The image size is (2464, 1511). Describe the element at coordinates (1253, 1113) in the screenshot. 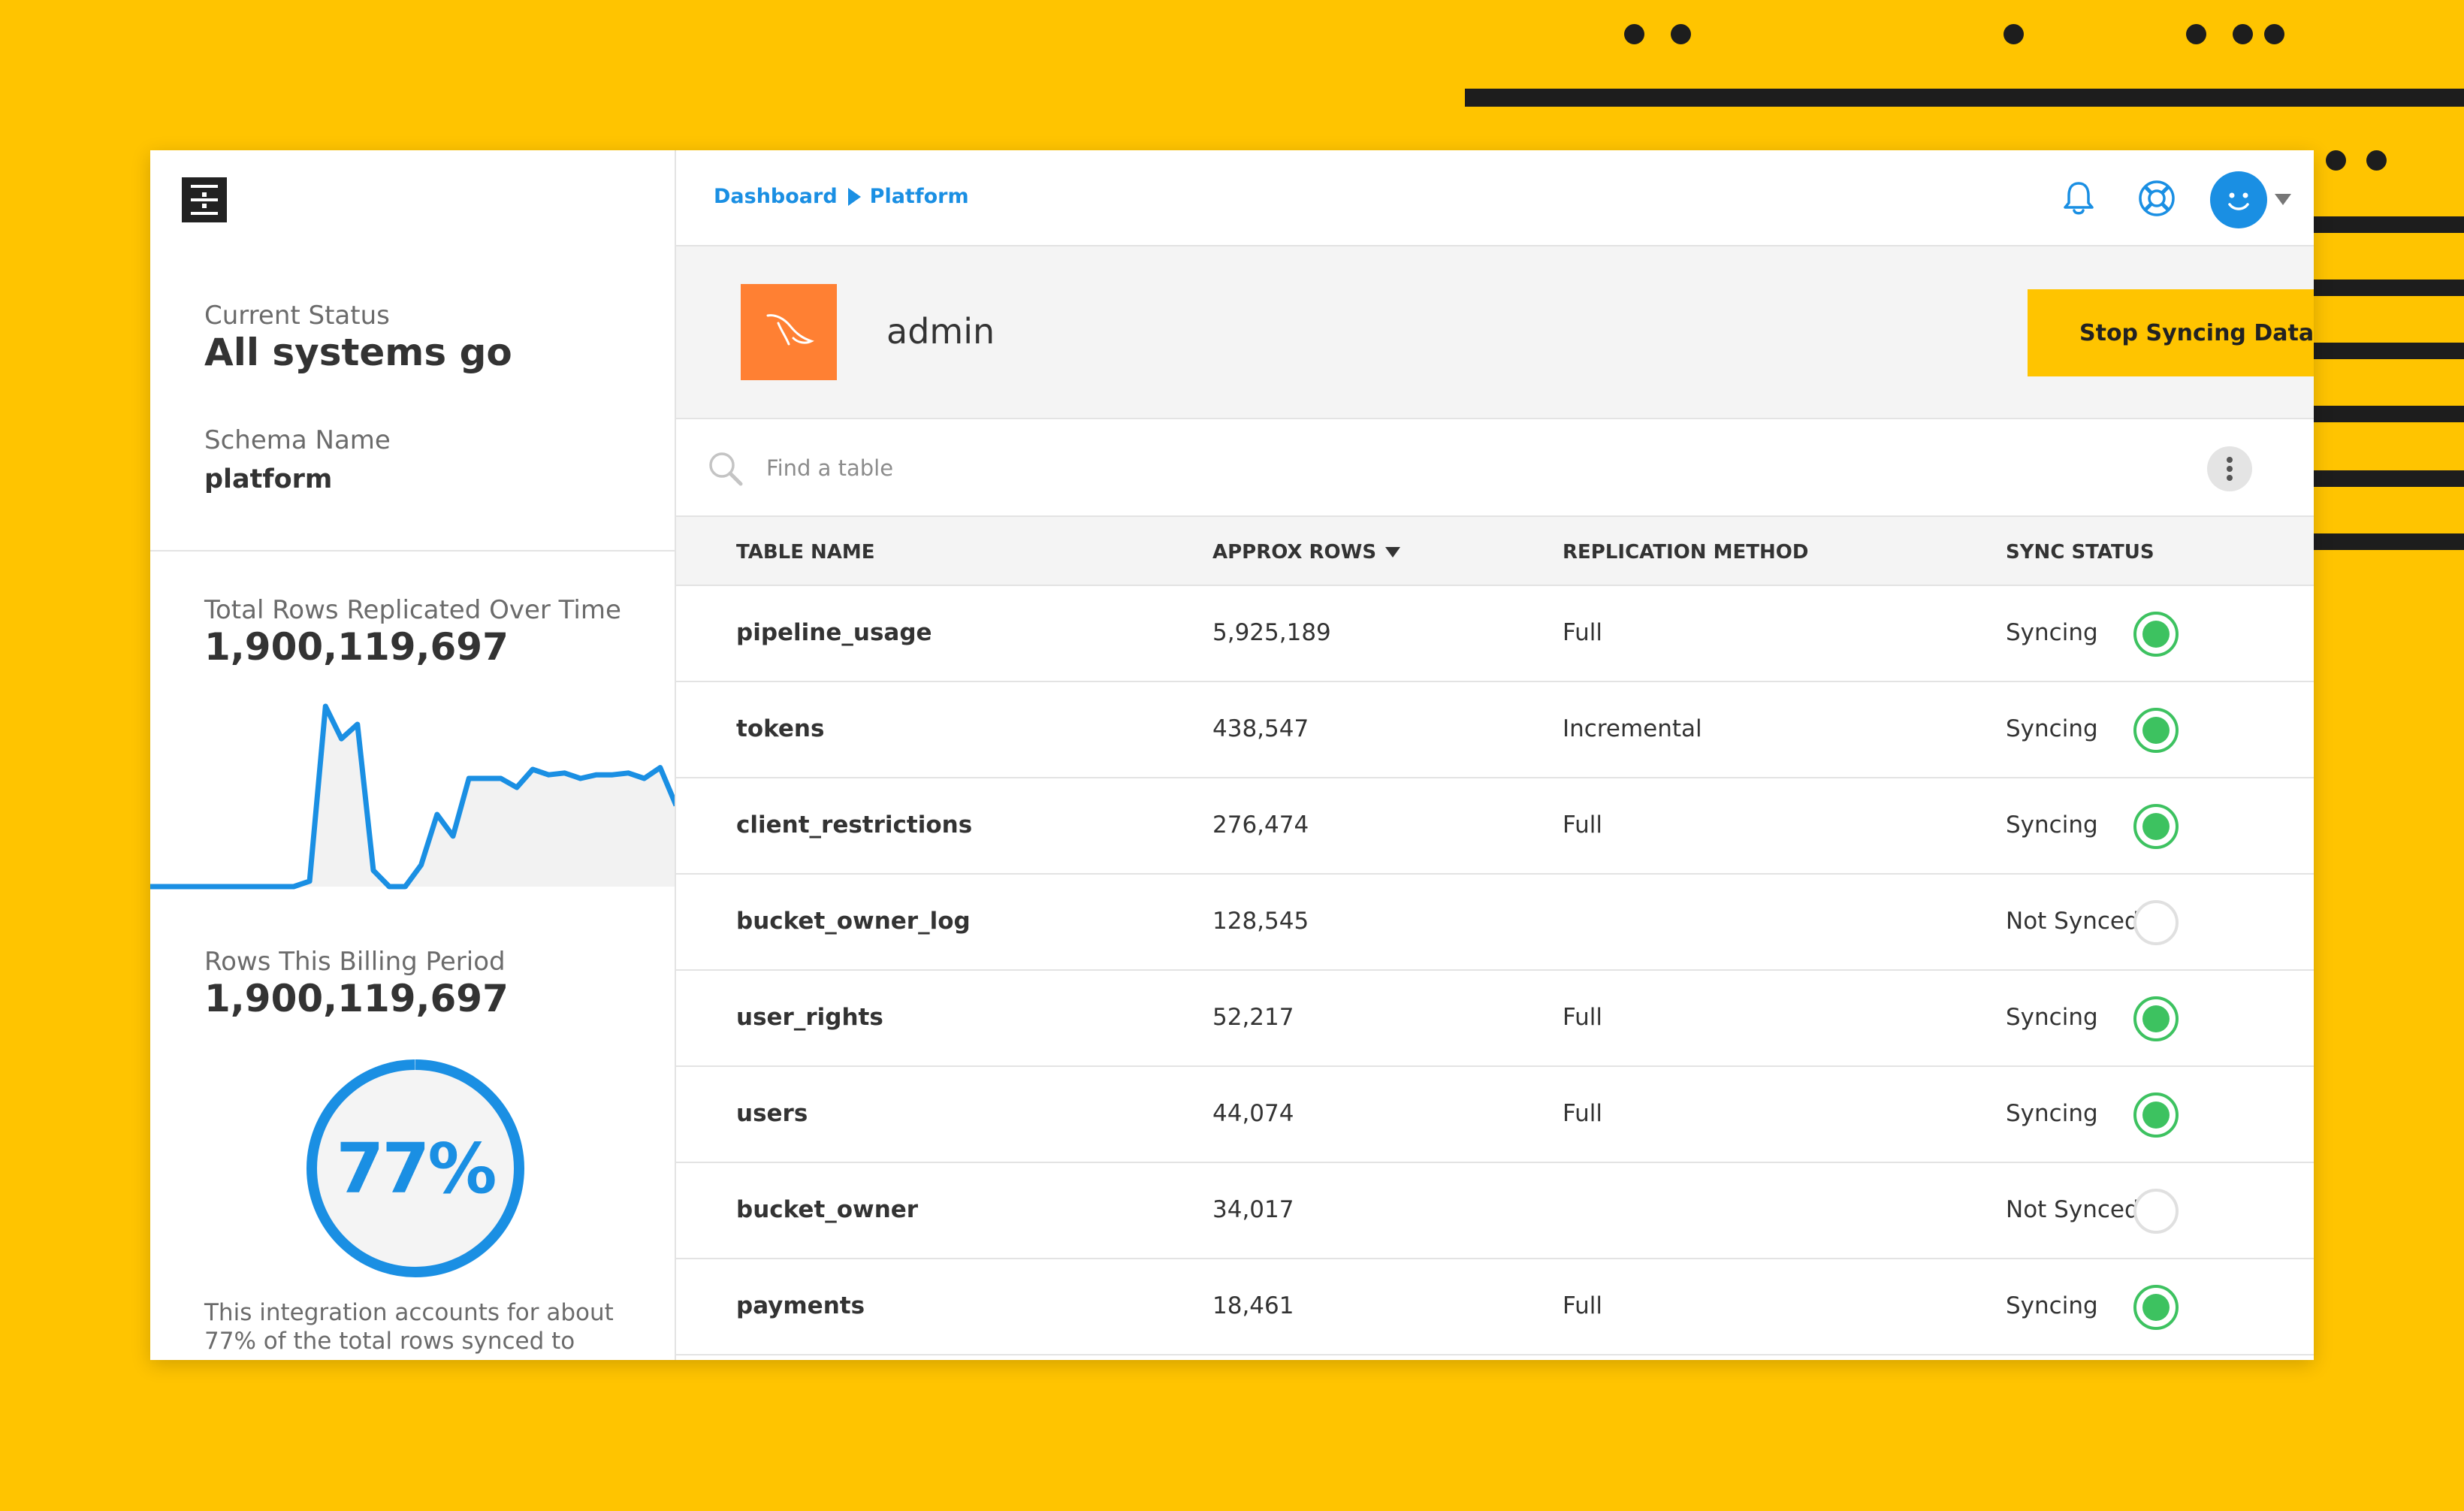

I see `approx-rows-cell: 44,074` at that location.